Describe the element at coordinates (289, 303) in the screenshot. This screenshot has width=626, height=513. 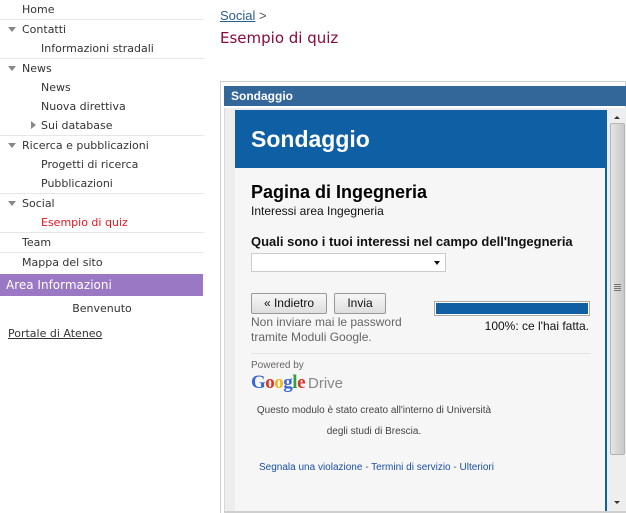
I see `back-button: « Indietro` at that location.